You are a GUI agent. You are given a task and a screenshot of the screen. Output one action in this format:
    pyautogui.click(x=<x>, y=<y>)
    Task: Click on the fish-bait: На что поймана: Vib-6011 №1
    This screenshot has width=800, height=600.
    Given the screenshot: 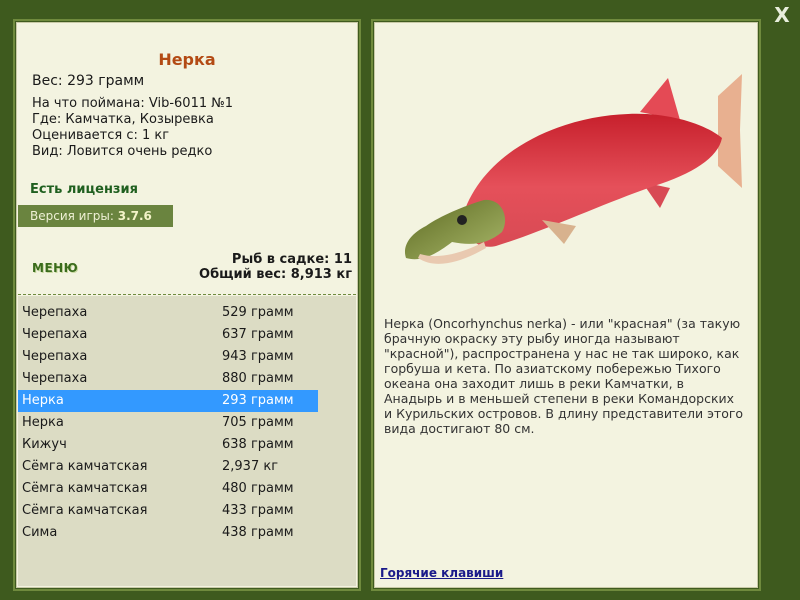 What is the action you would take?
    pyautogui.click(x=133, y=103)
    